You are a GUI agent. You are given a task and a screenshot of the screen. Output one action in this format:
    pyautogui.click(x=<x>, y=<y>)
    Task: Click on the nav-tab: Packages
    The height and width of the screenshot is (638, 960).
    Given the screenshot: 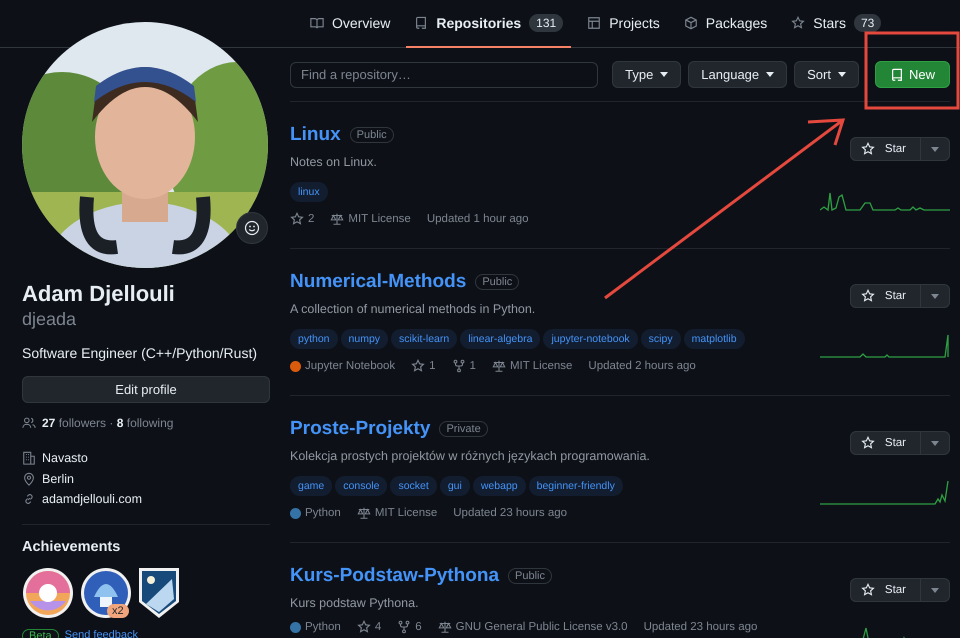 What is the action you would take?
    pyautogui.click(x=726, y=24)
    